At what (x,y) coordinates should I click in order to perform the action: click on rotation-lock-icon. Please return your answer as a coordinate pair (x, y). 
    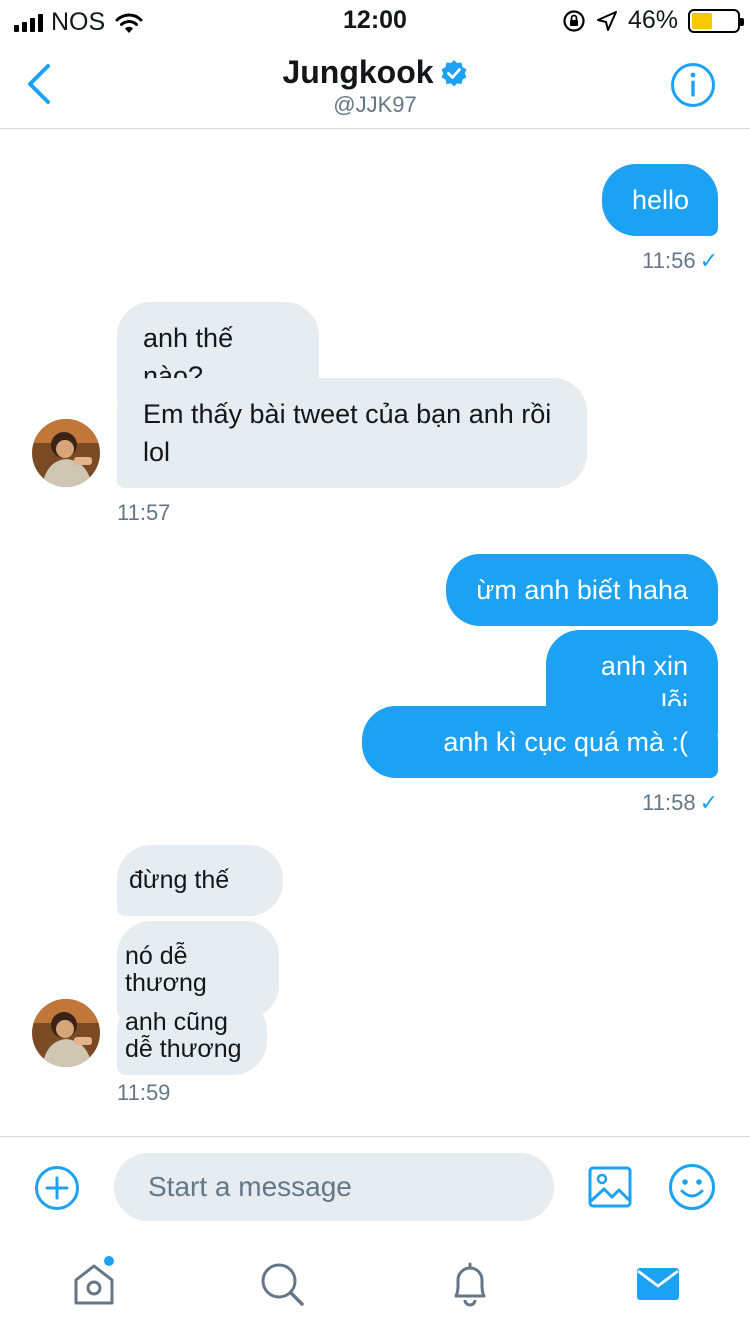
    Looking at the image, I should click on (574, 20).